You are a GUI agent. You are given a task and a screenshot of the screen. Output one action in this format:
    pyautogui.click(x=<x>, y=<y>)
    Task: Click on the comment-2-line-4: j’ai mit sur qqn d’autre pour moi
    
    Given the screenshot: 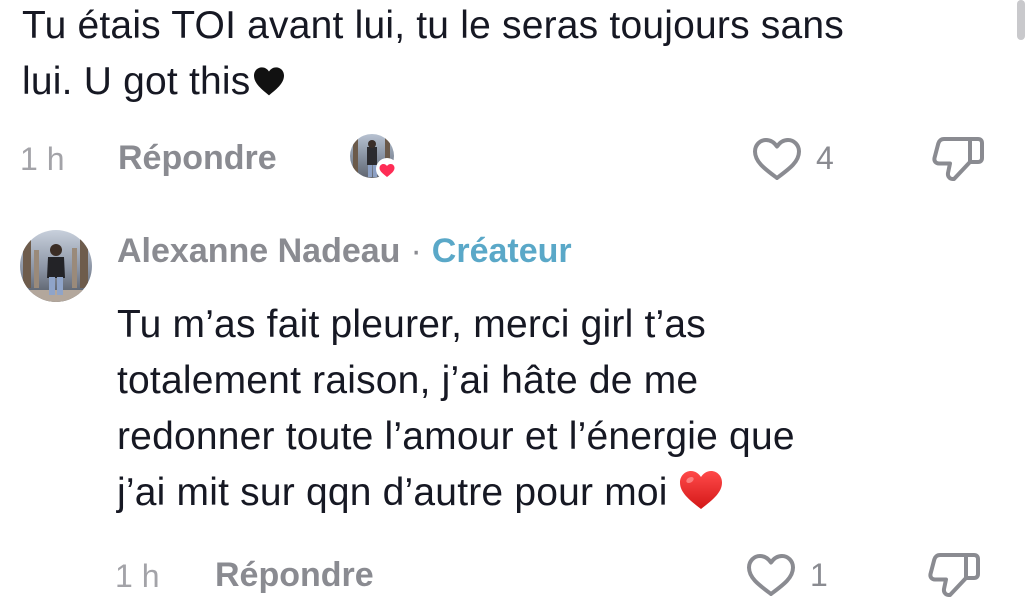 What is the action you would take?
    pyautogui.click(x=547, y=496)
    